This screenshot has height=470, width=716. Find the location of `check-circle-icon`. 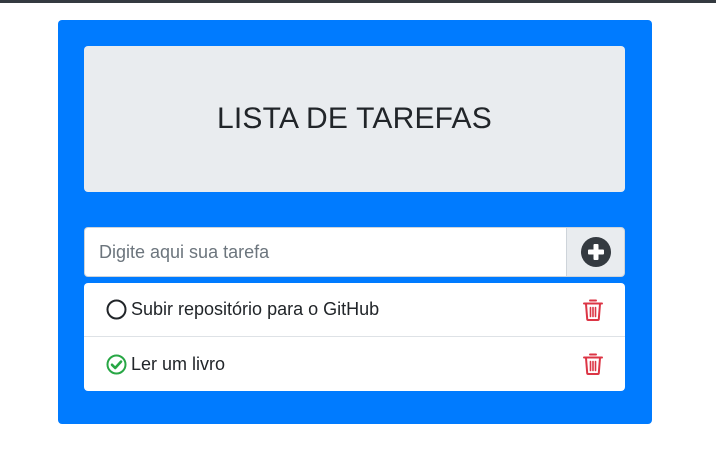

check-circle-icon is located at coordinates (116, 364).